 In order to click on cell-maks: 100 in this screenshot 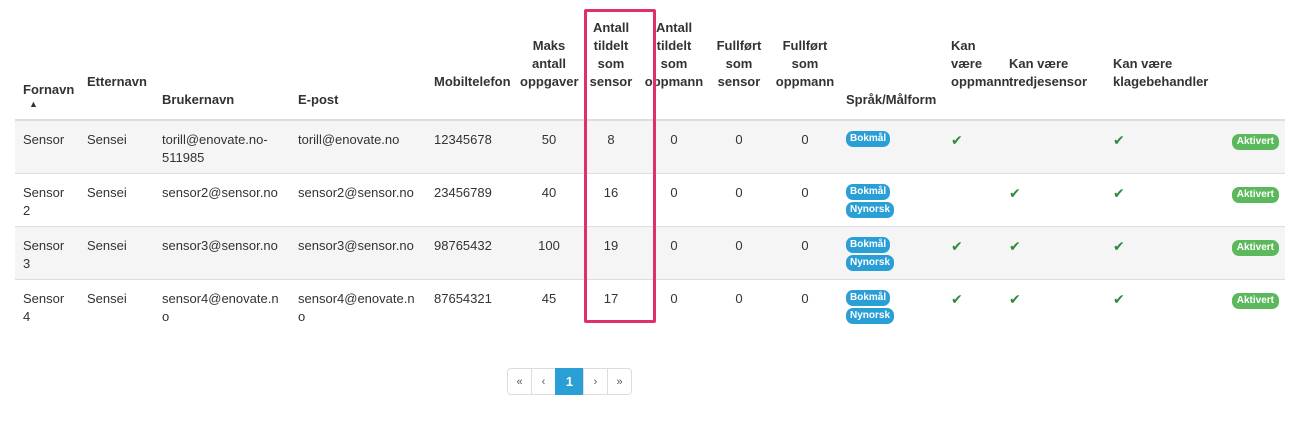, I will do `click(549, 252)`.